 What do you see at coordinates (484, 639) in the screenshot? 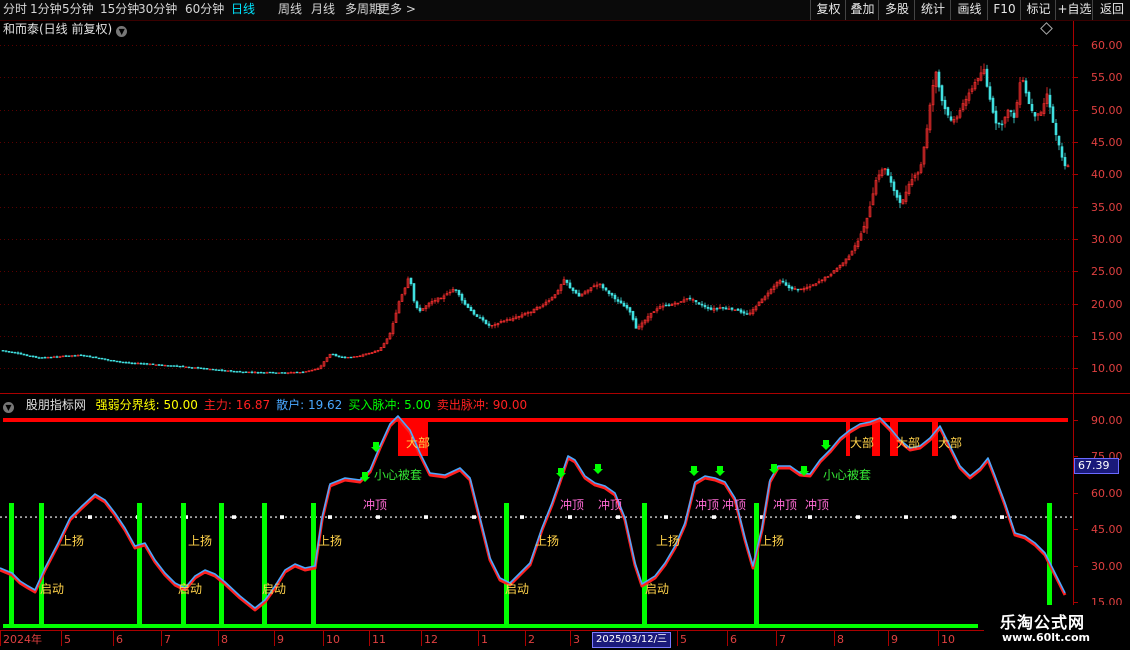
I see `x-axis-label: 1` at bounding box center [484, 639].